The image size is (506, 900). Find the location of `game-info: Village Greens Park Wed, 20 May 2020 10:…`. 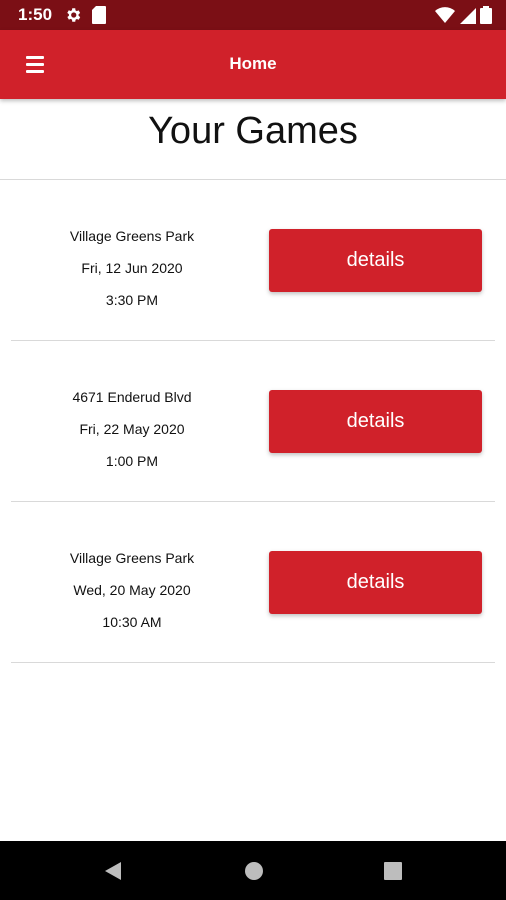

game-info: Village Greens Park Wed, 20 May 2020 10:… is located at coordinates (132, 590).